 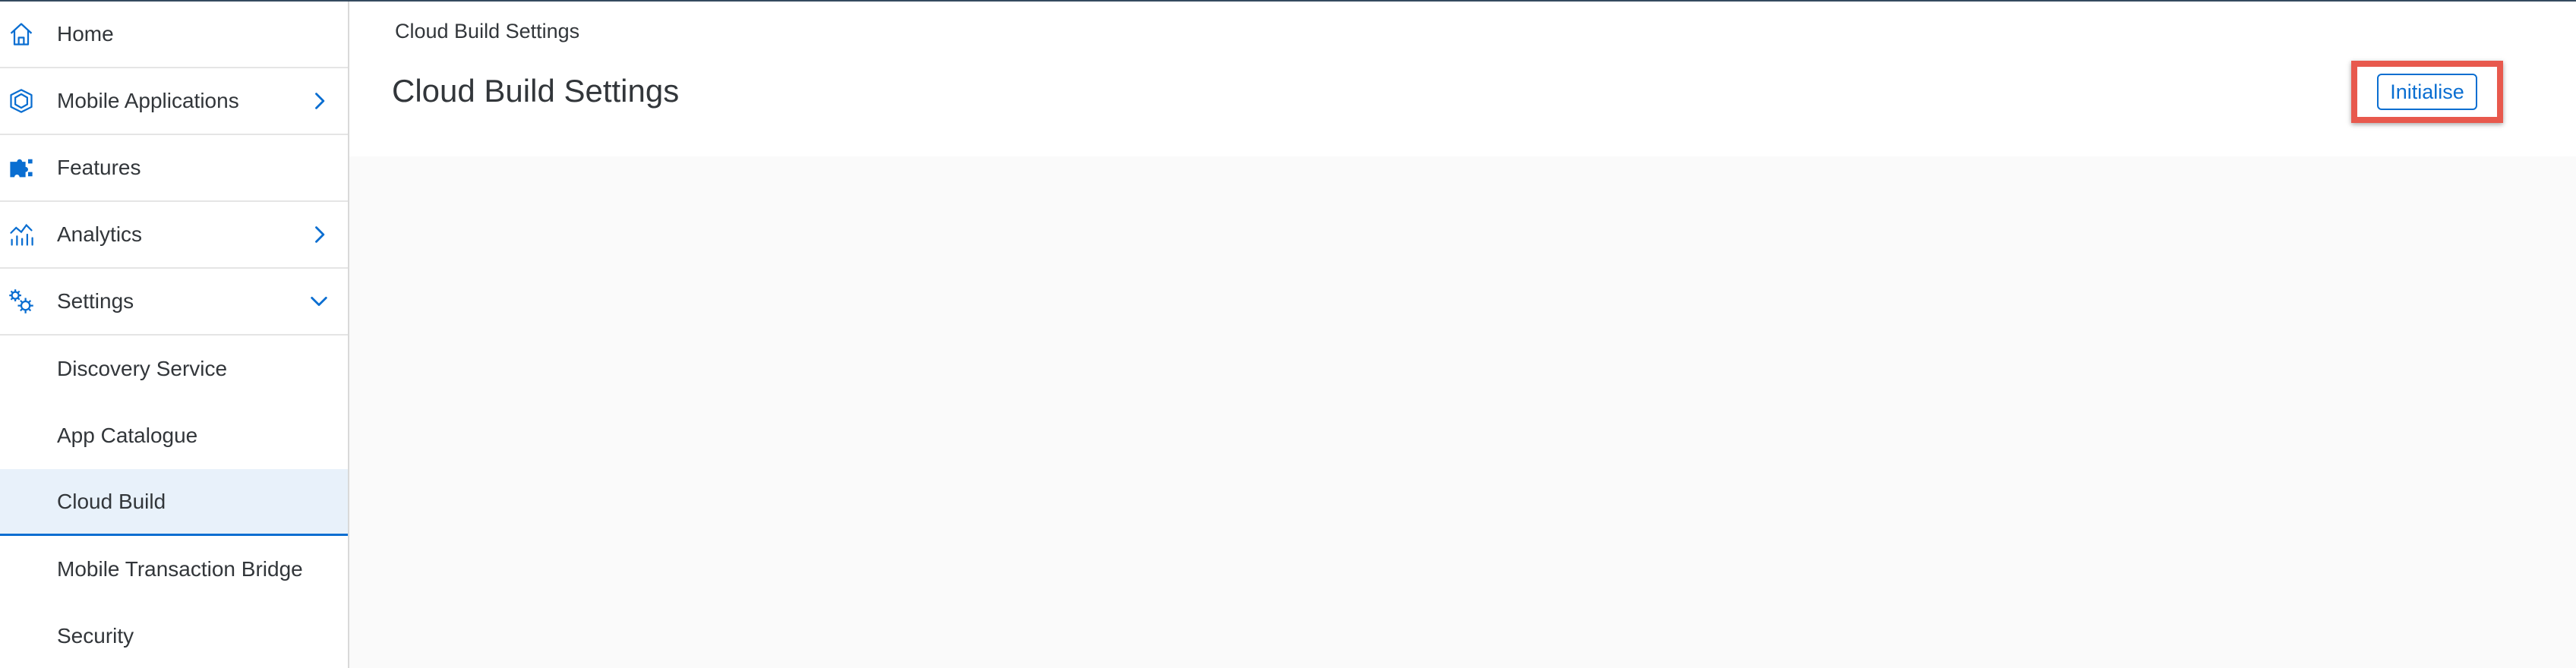 I want to click on sidebar-item-label: Cloud Build, so click(x=111, y=501).